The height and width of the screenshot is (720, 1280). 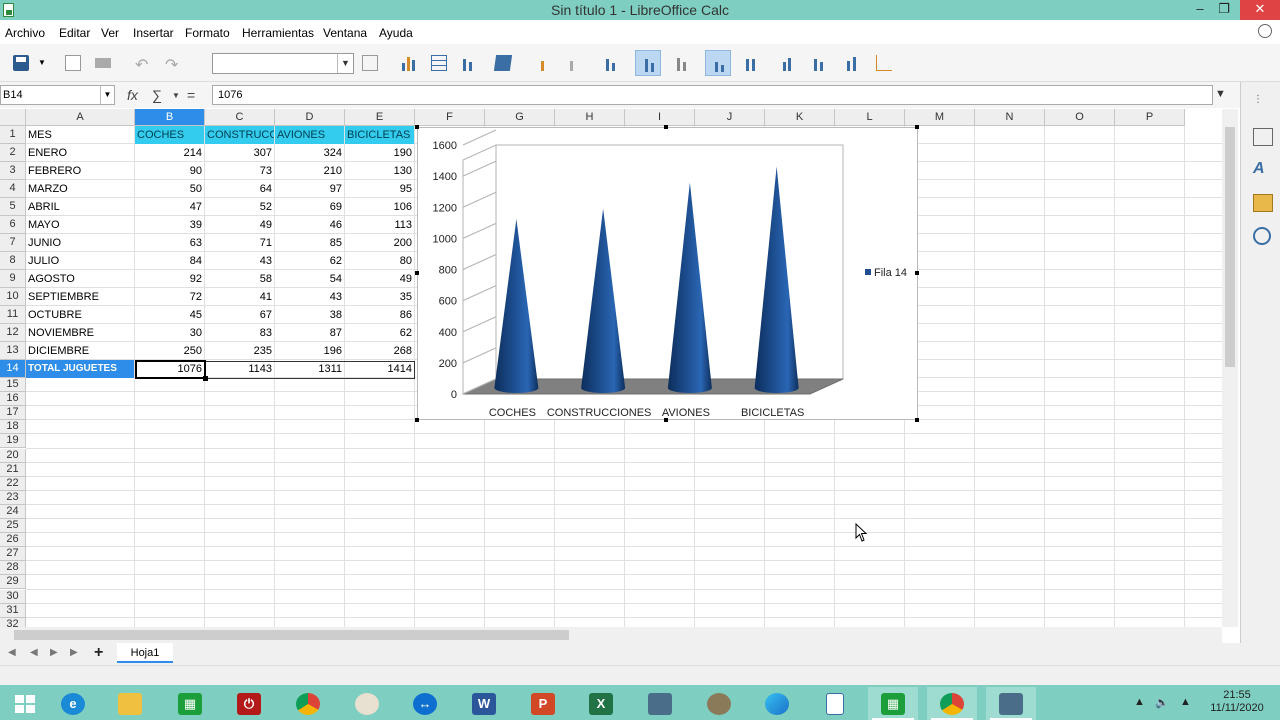 I want to click on column-header-h: H, so click(x=590, y=117).